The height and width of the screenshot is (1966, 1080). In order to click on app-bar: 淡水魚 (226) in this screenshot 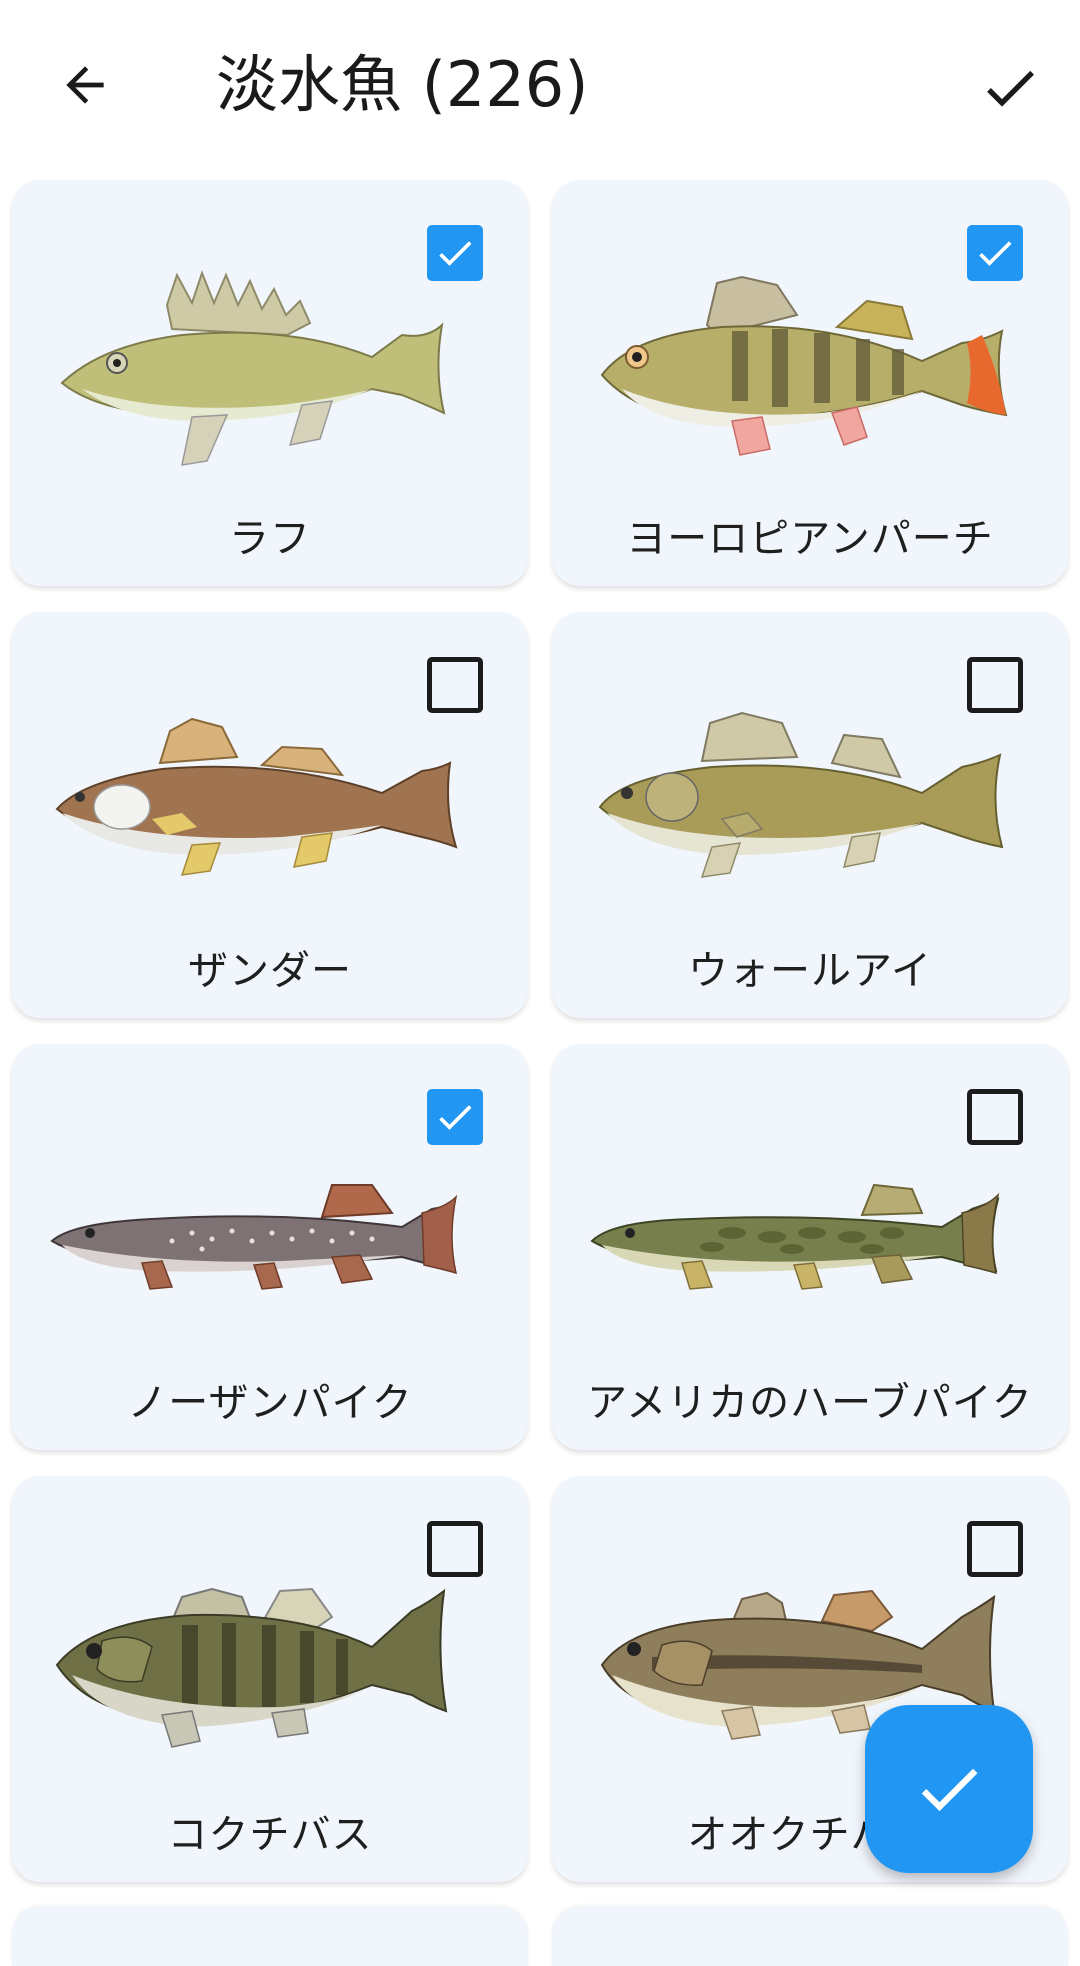, I will do `click(540, 85)`.